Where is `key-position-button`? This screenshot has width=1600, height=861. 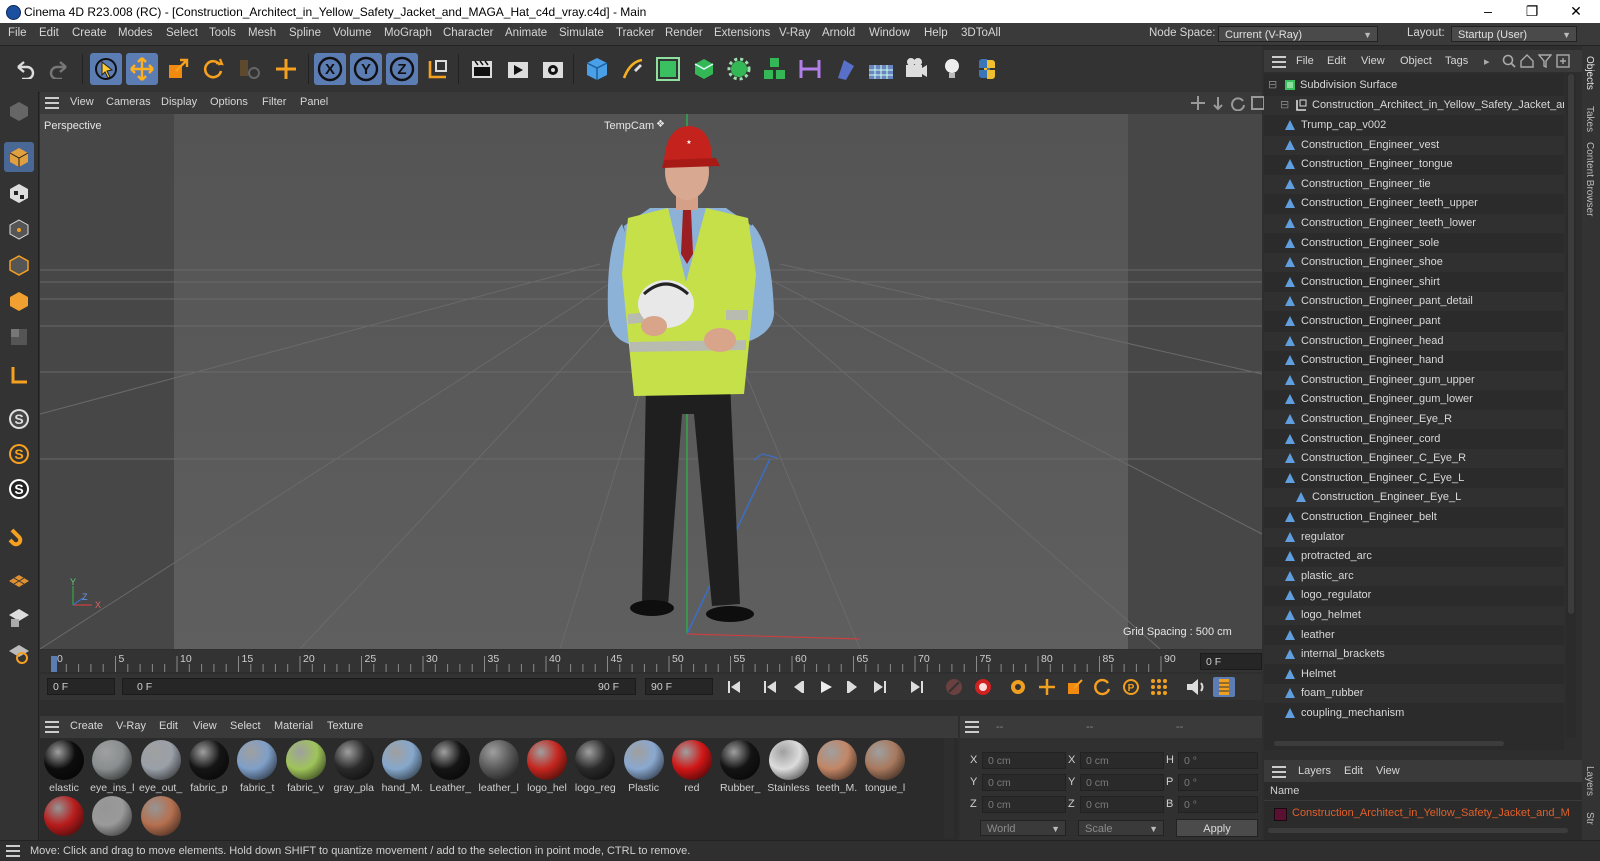
key-position-button is located at coordinates (1047, 687).